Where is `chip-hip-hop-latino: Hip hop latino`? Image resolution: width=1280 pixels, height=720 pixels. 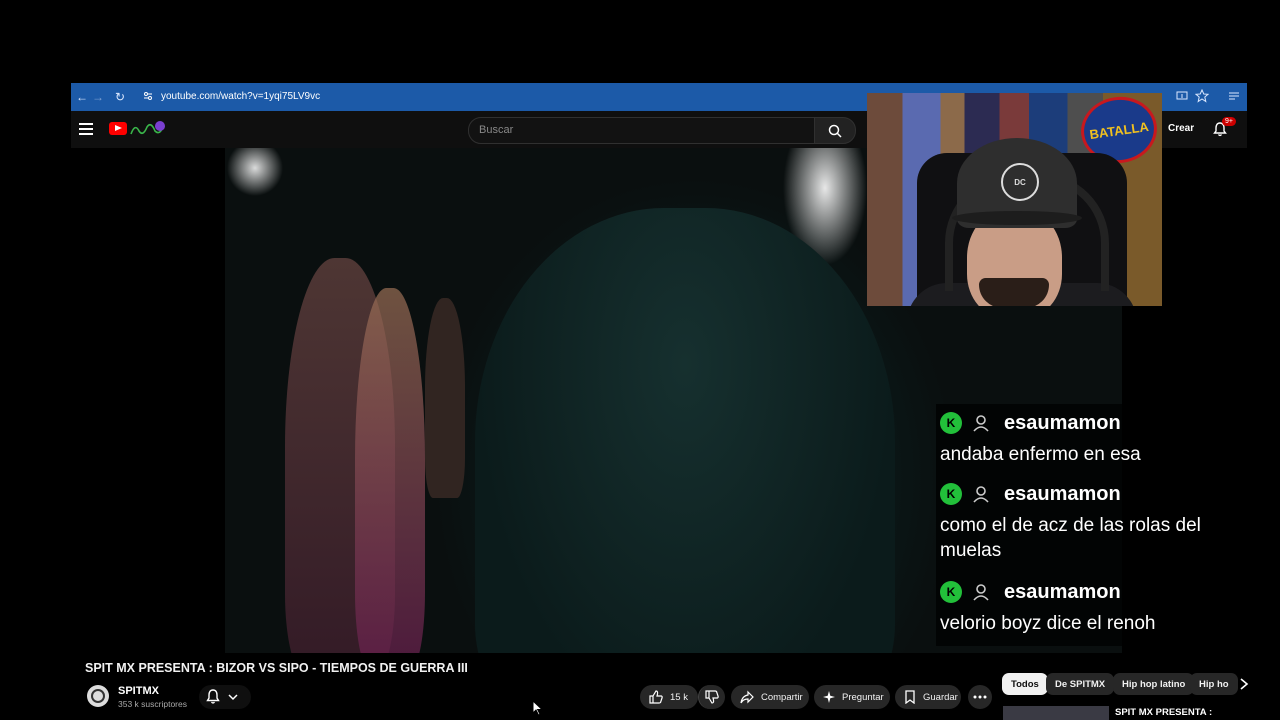
chip-hip-hop-latino: Hip hop latino is located at coordinates (1154, 684).